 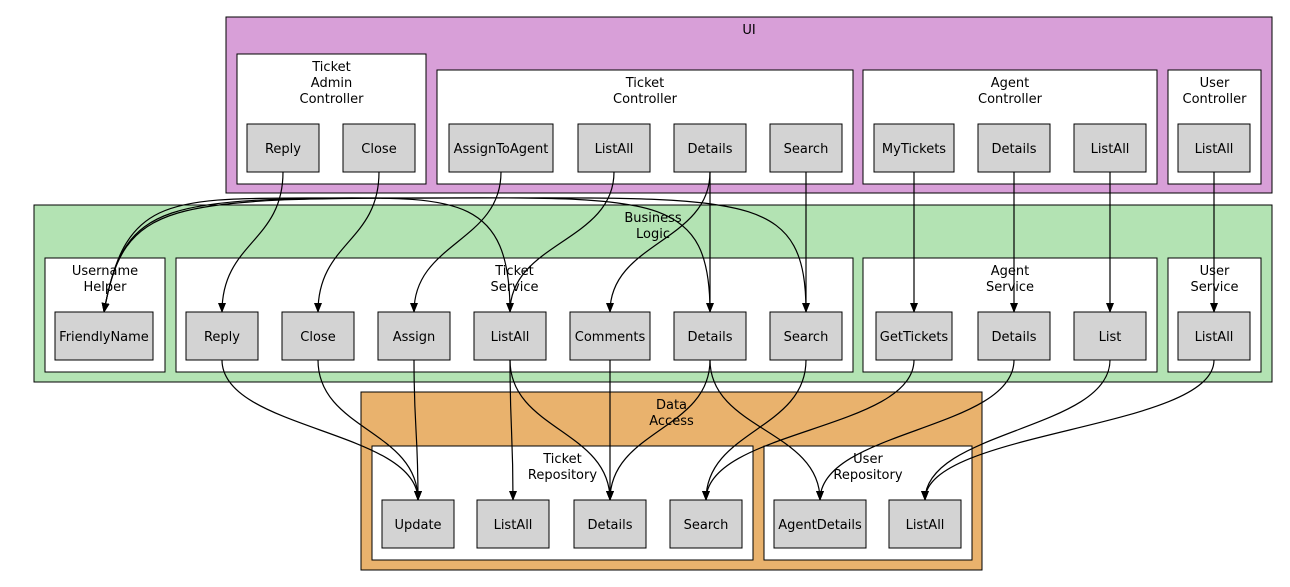 I want to click on cluster-label: Logic, so click(x=653, y=234).